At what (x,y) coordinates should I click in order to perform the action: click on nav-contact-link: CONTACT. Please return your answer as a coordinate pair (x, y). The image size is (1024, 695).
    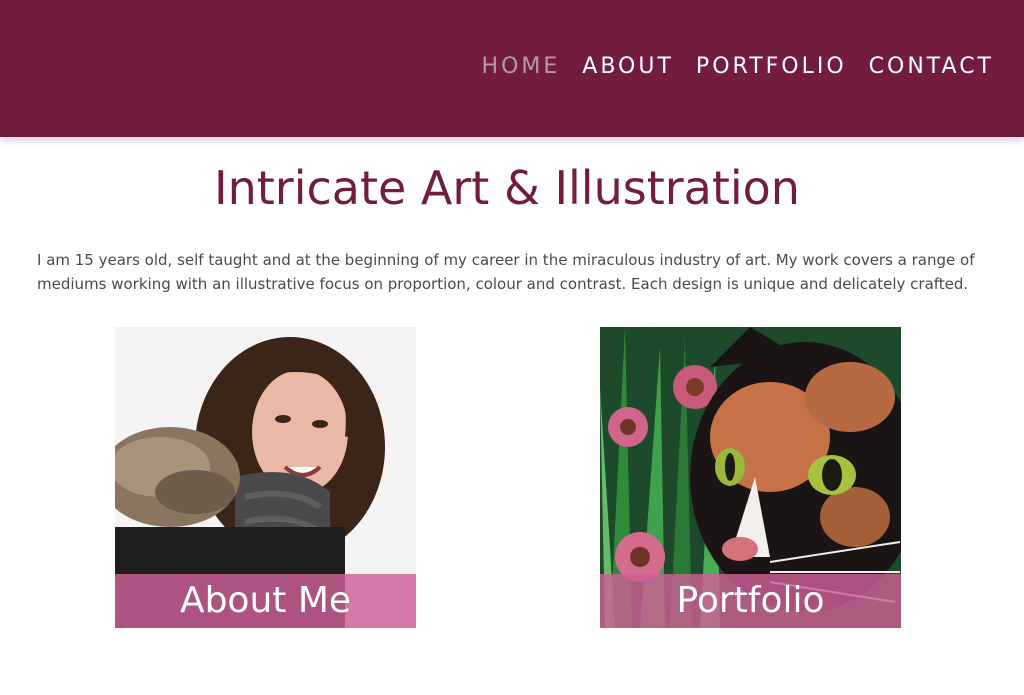
    Looking at the image, I should click on (931, 67).